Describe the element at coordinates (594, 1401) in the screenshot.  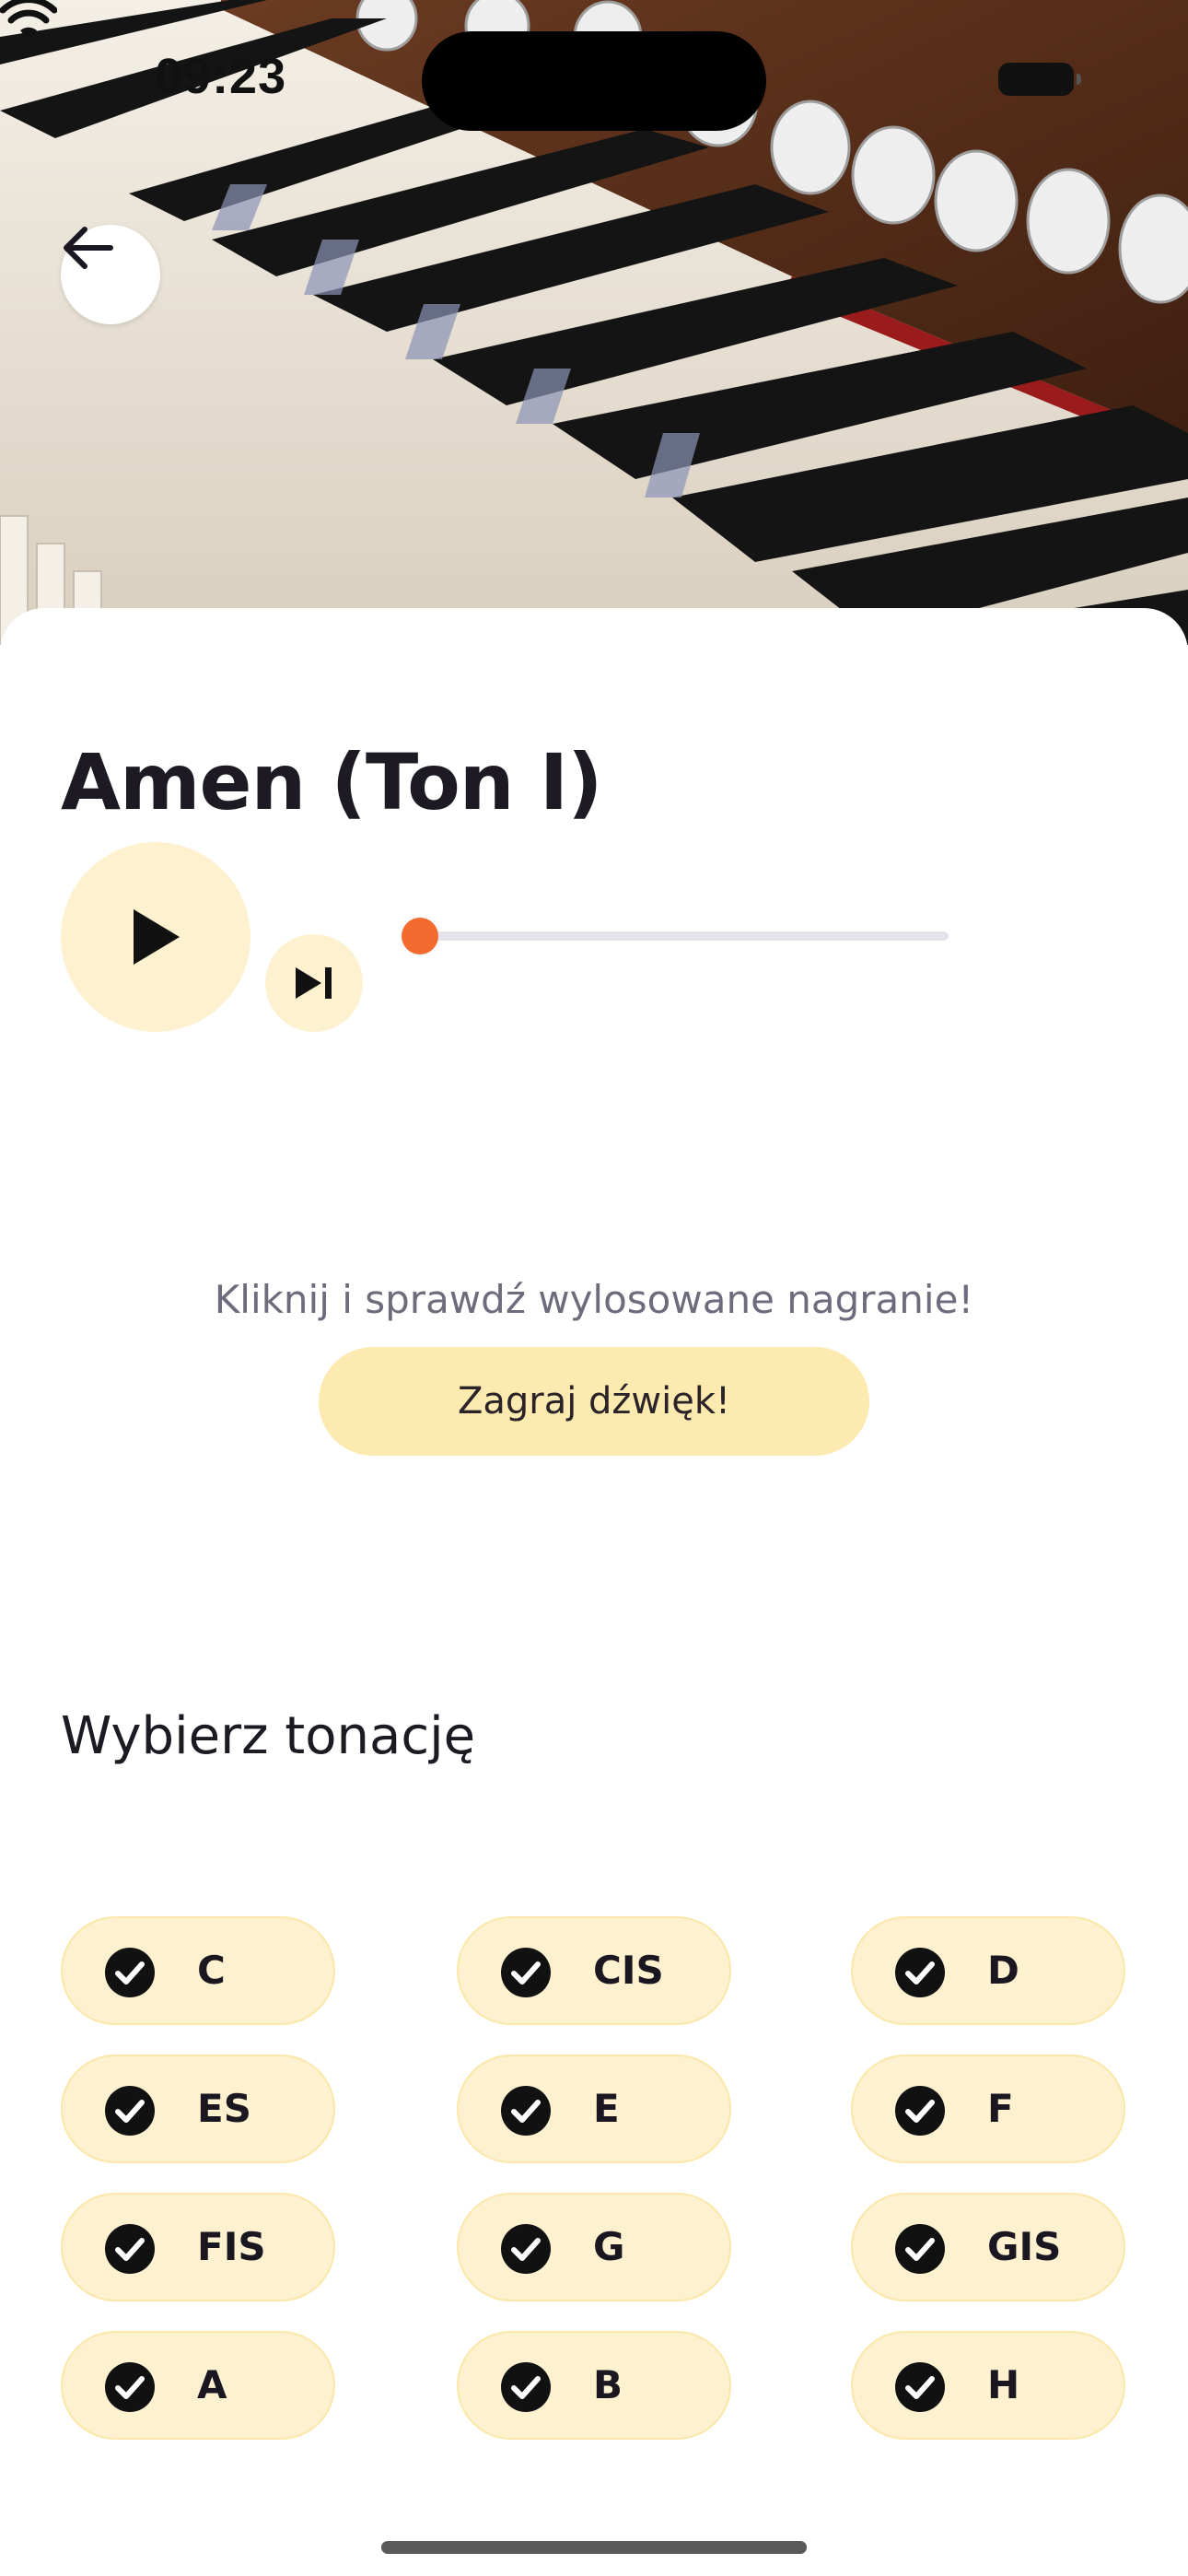
I see `play-sound-button: Zagraj dźwięk!` at that location.